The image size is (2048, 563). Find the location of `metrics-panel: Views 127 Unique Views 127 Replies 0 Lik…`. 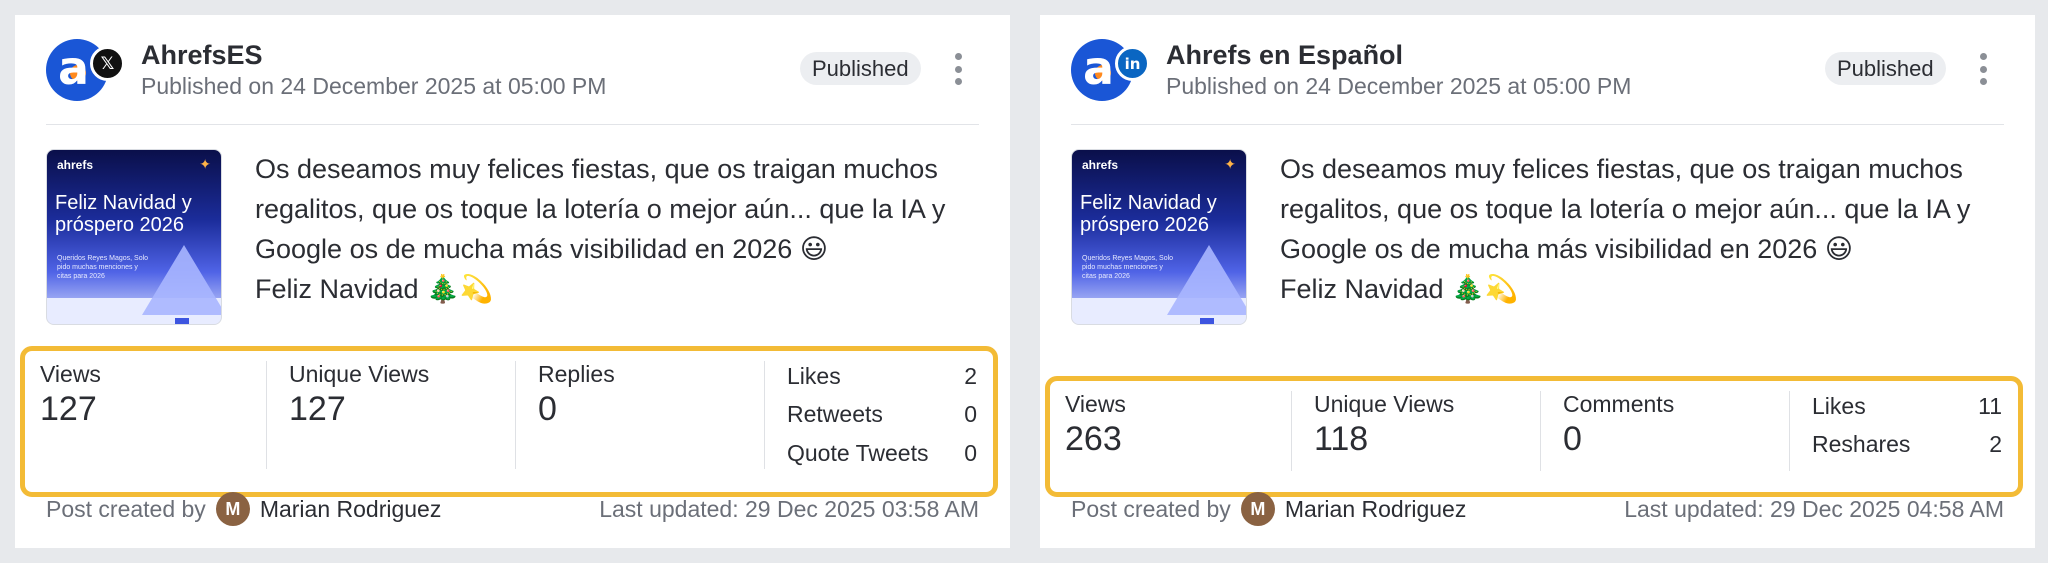

metrics-panel: Views 127 Unique Views 127 Replies 0 Lik… is located at coordinates (509, 421).